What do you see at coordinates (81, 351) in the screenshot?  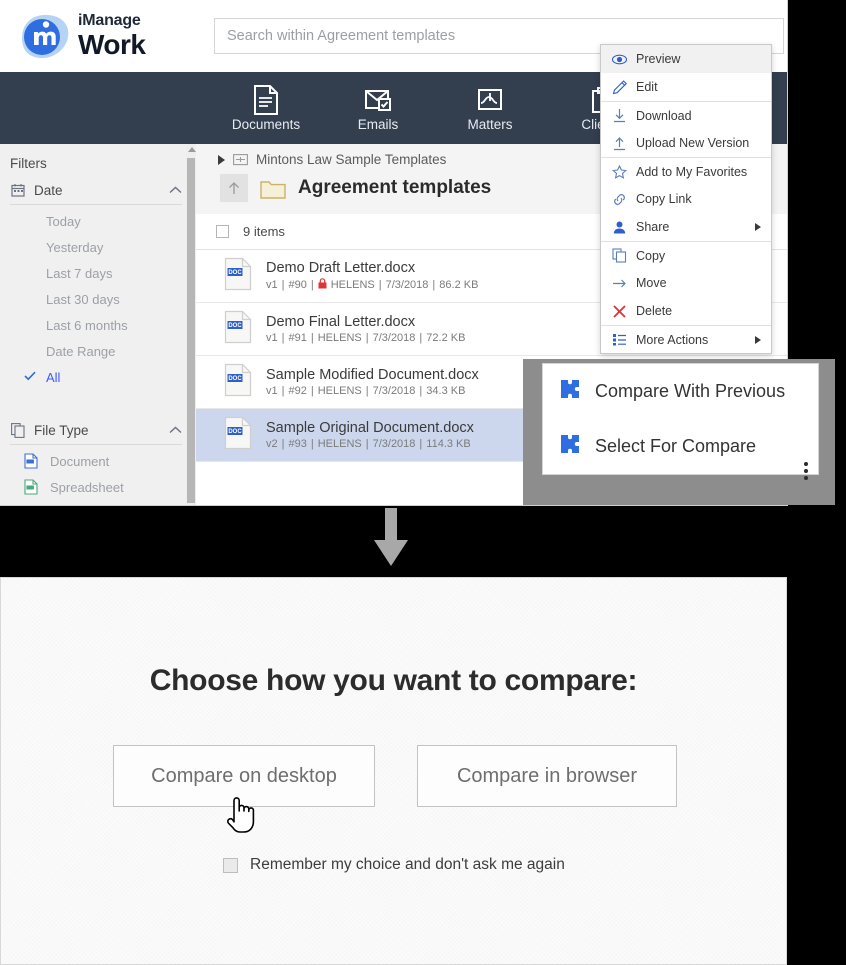 I see `filter-option-date-range-label: Date Range` at bounding box center [81, 351].